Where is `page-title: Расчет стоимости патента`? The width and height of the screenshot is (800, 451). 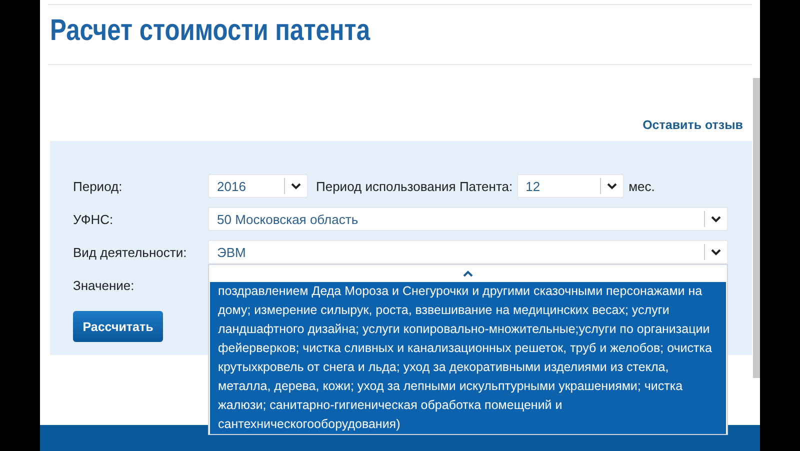 page-title: Расчет стоимости патента is located at coordinates (210, 31).